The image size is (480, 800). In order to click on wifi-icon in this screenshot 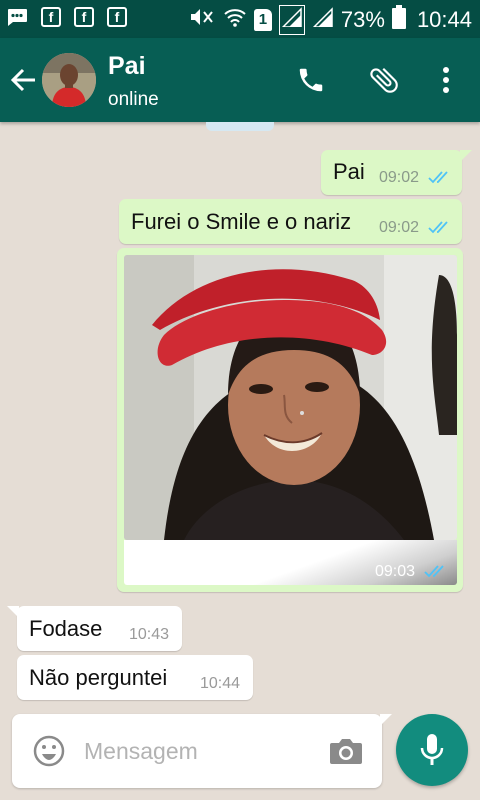, I will do `click(235, 20)`.